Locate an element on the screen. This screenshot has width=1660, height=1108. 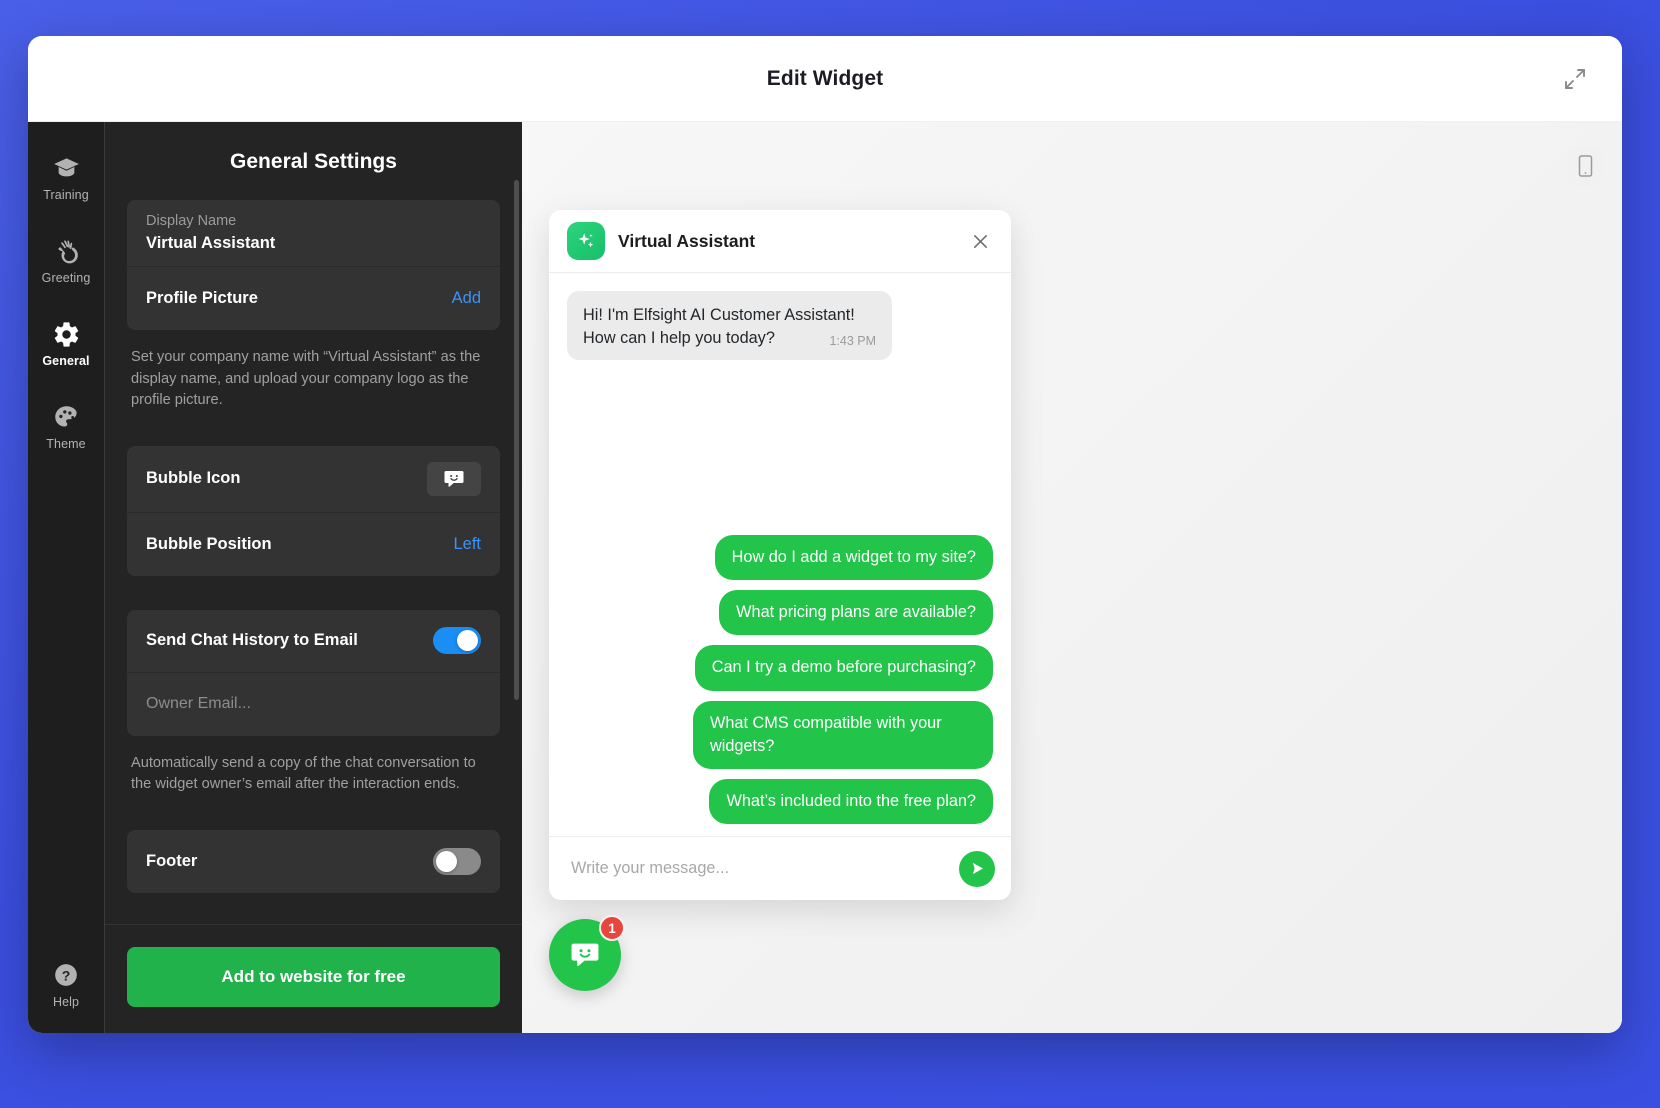
profile-picture-row: Profile Picture Add is located at coordinates (313, 298).